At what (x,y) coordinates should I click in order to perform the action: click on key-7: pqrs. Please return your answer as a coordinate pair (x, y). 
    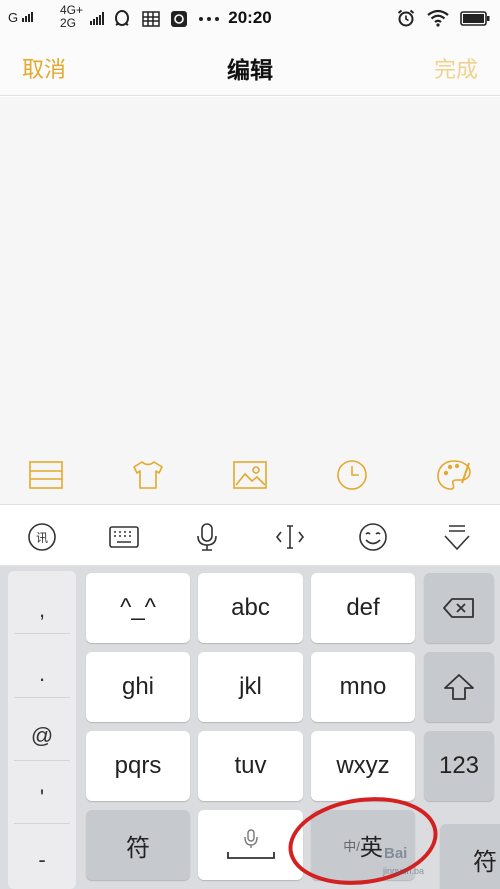
    Looking at the image, I should click on (138, 766).